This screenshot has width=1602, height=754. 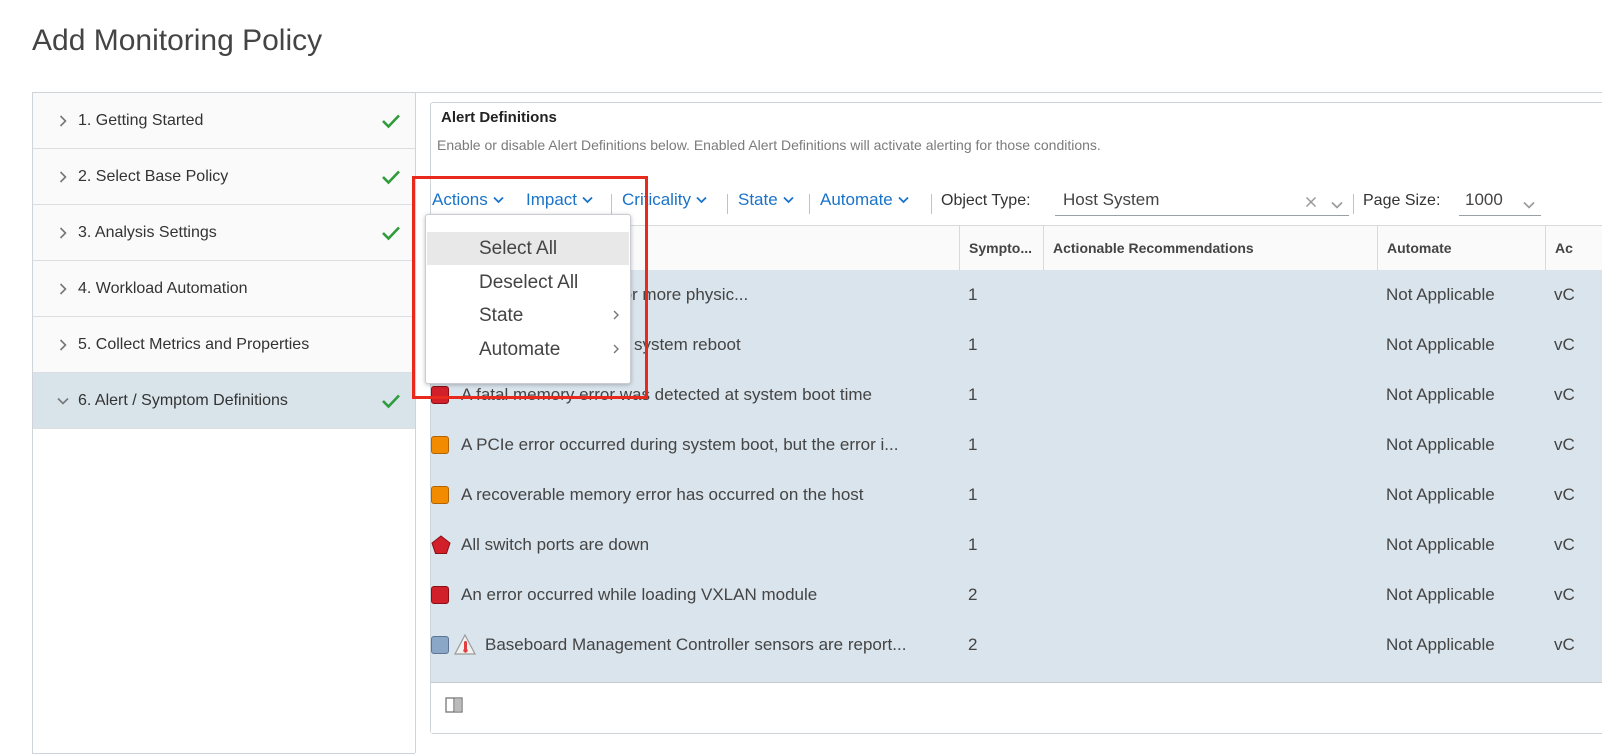 I want to click on automate-dropdown: Automate, so click(x=864, y=200).